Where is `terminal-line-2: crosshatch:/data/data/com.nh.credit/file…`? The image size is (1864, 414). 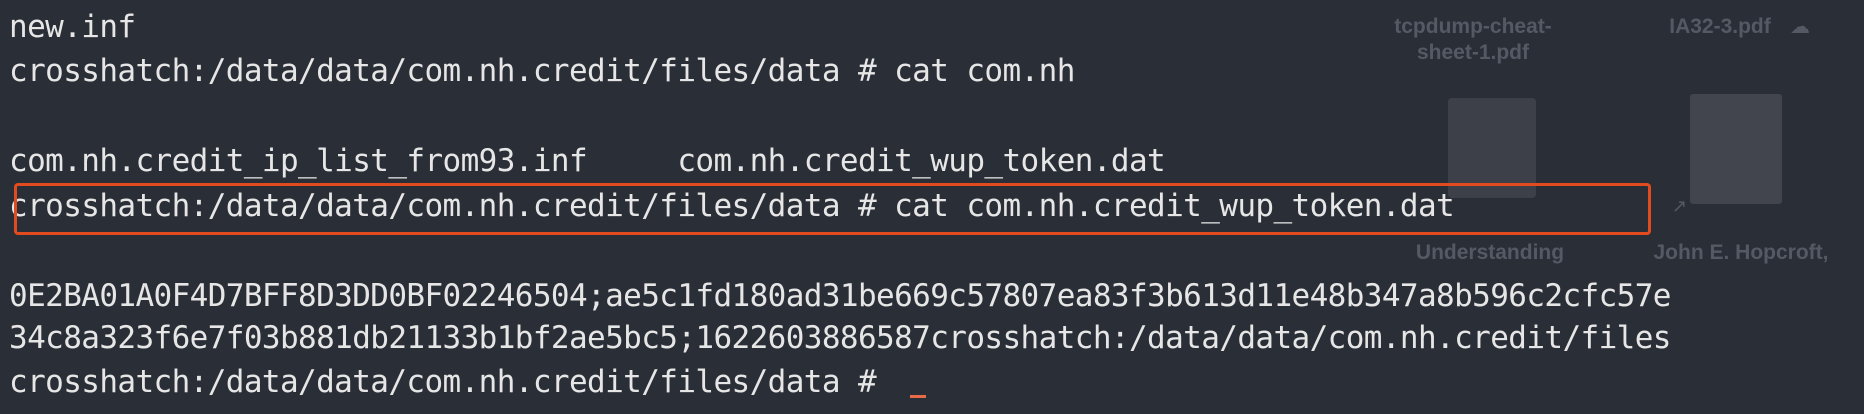
terminal-line-2: crosshatch:/data/data/com.nh.credit/file… is located at coordinates (542, 71).